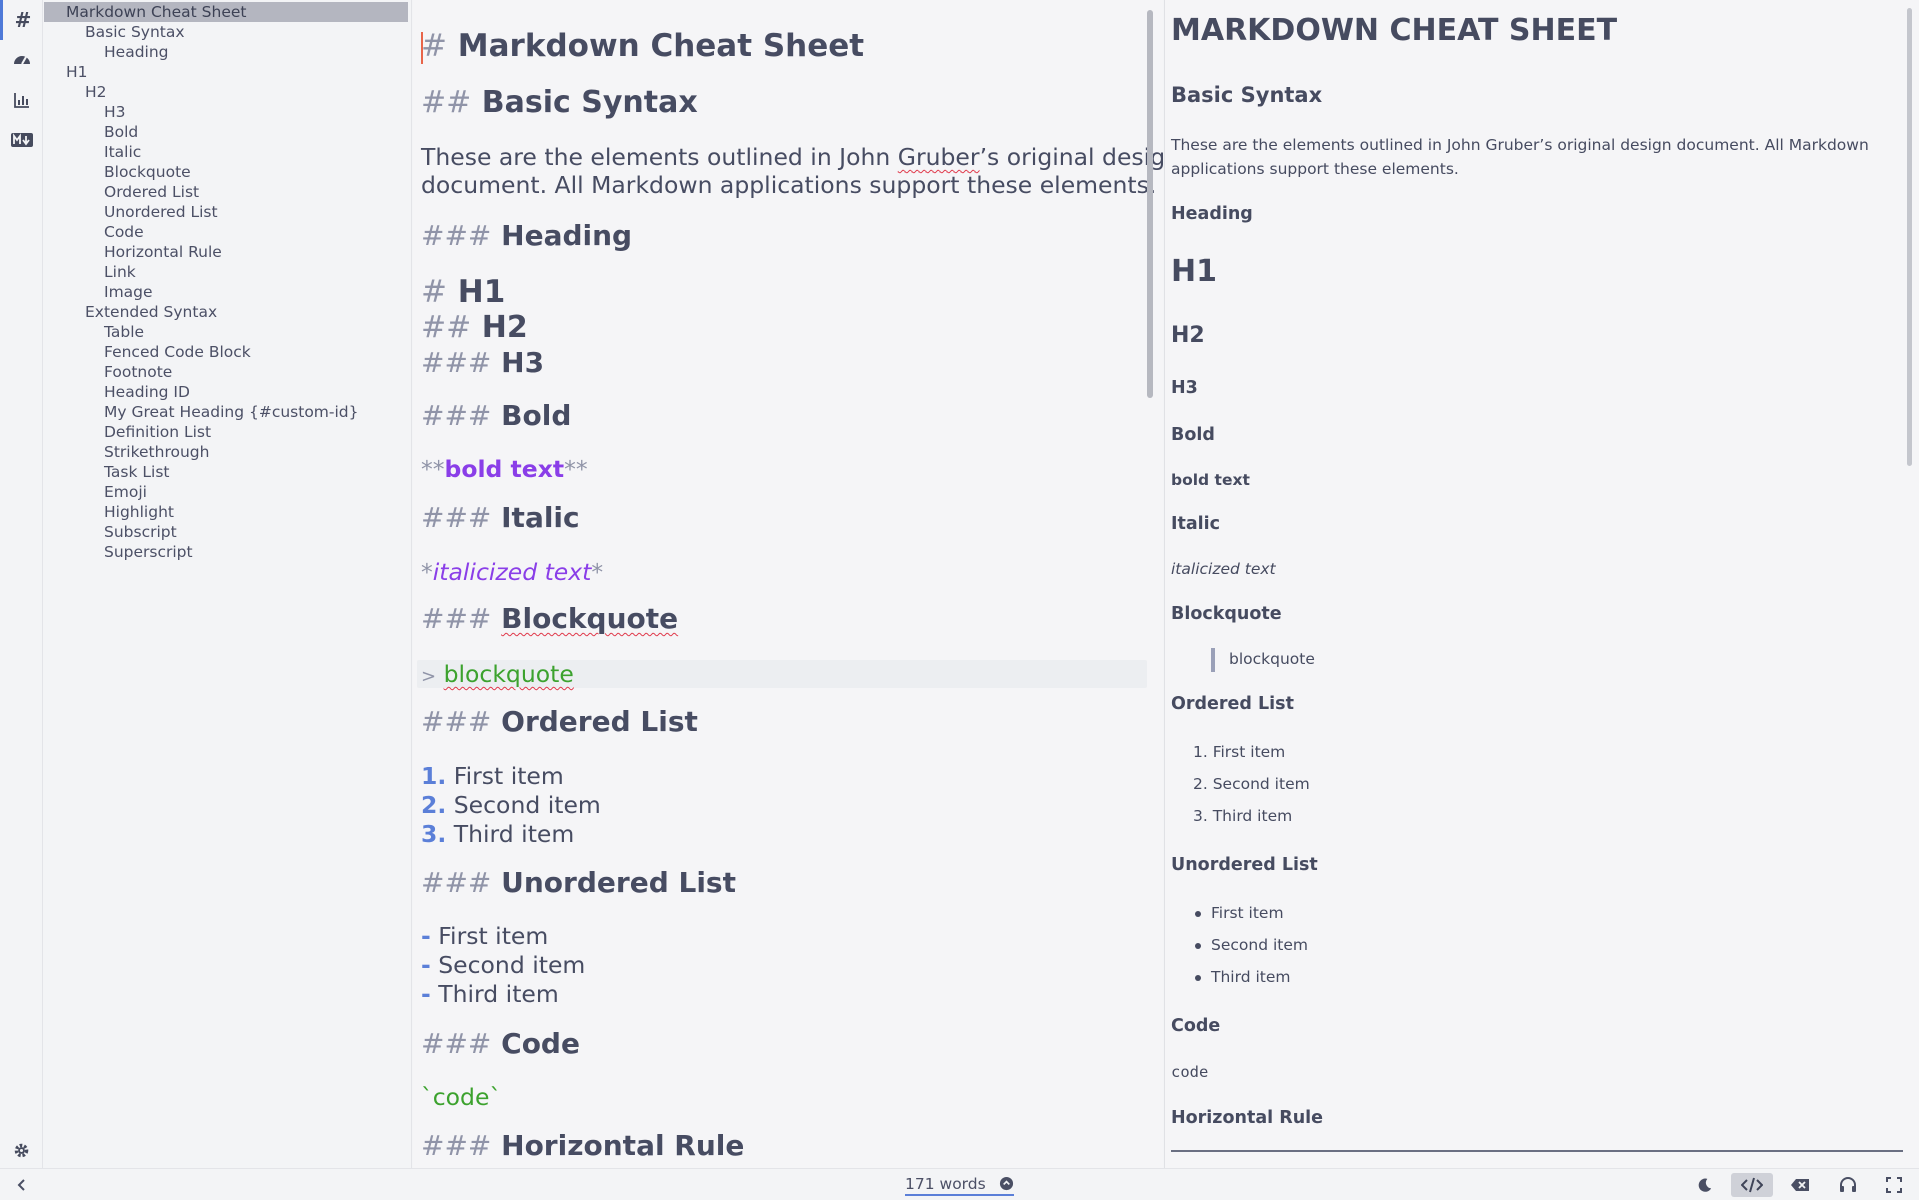 The image size is (1919, 1200). Describe the element at coordinates (226, 32) in the screenshot. I see `toc-item: Basic Syntax` at that location.